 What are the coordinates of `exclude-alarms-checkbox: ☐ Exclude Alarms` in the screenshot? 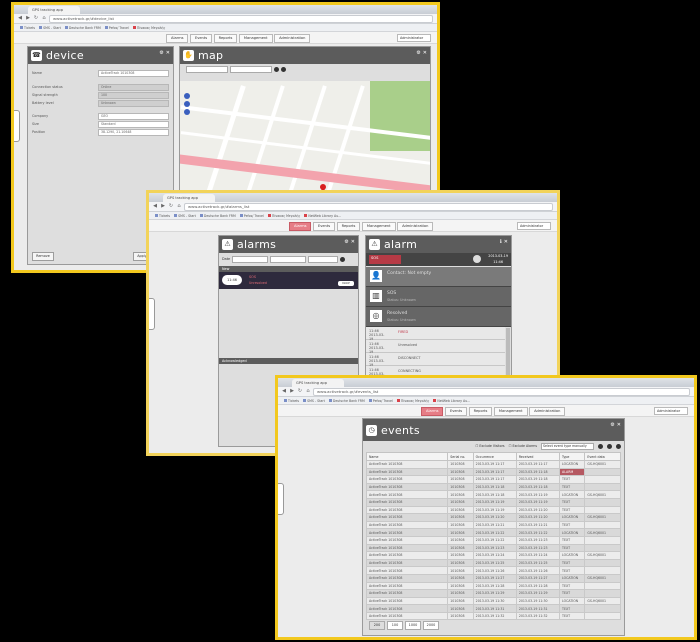 It's located at (523, 446).